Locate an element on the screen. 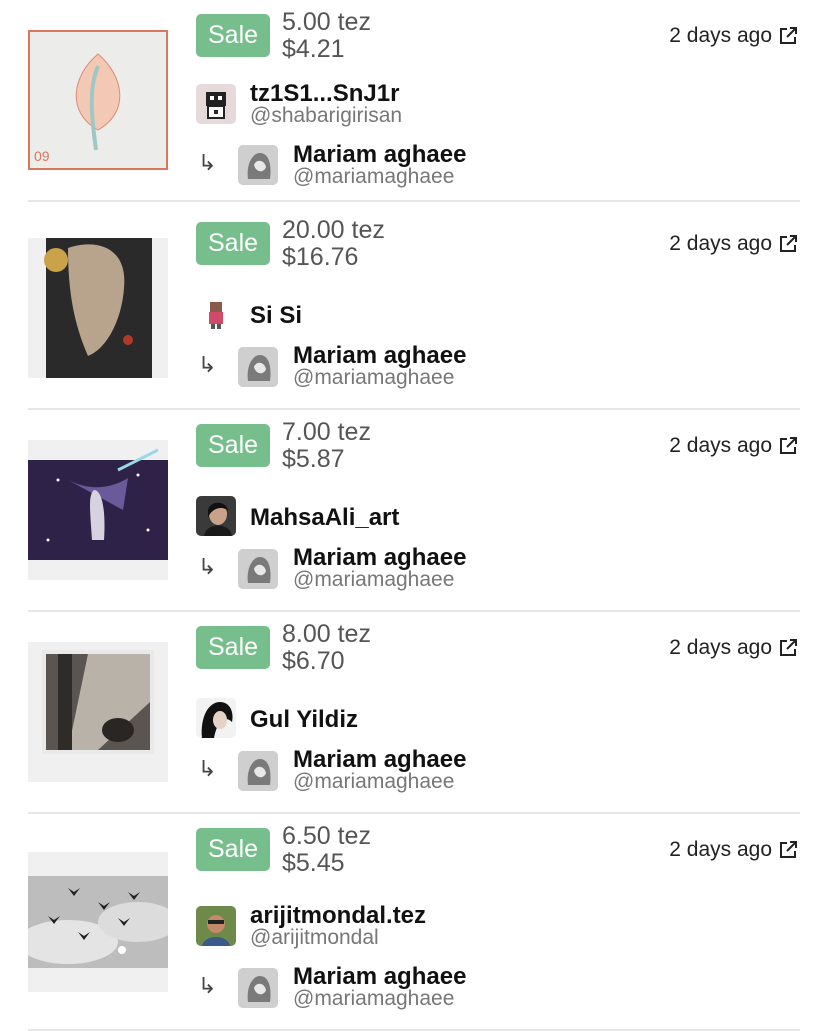 This screenshot has width=828, height=1031. thumbnail-number: 09 is located at coordinates (42, 156).